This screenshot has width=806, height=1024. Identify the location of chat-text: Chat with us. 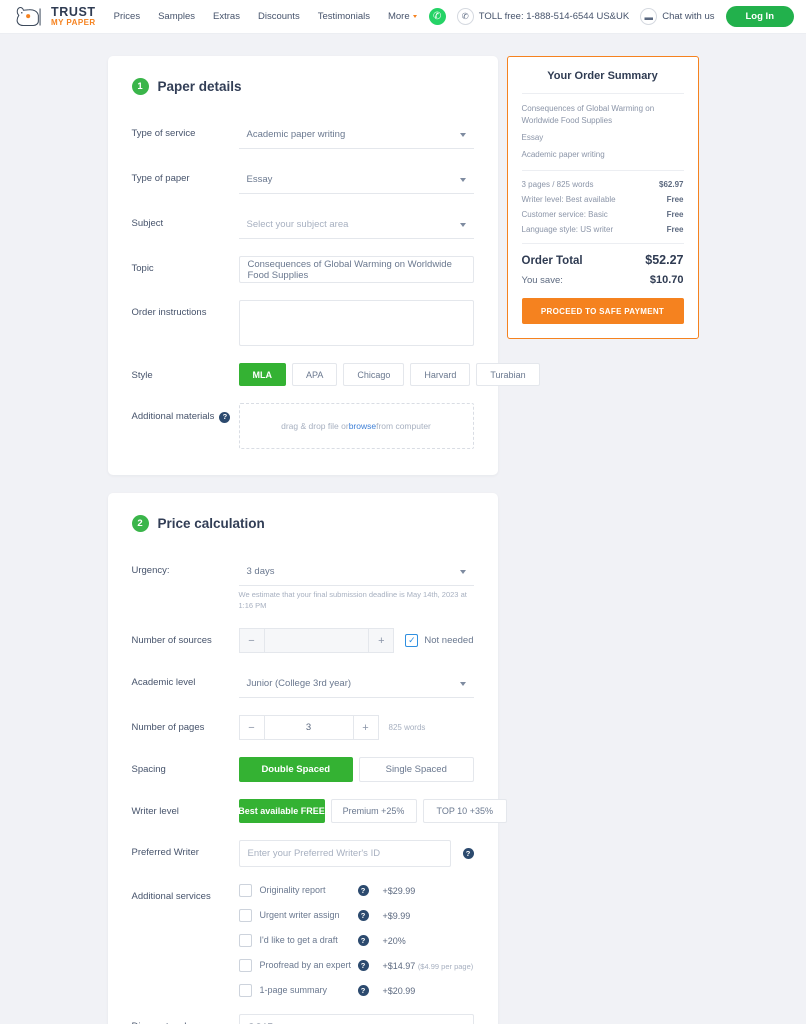
(688, 16).